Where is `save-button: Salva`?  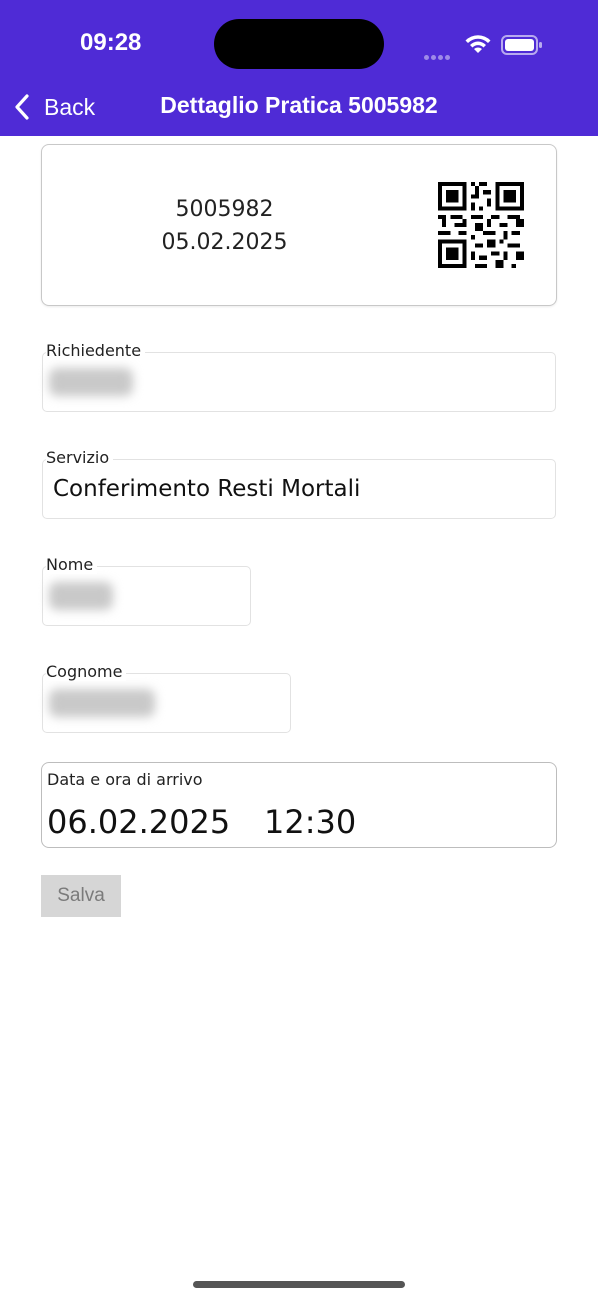
save-button: Salva is located at coordinates (81, 896).